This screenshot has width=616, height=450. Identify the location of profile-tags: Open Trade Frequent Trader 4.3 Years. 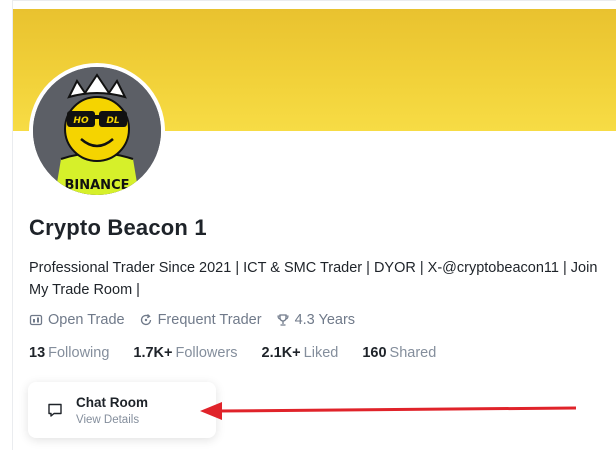
(192, 320).